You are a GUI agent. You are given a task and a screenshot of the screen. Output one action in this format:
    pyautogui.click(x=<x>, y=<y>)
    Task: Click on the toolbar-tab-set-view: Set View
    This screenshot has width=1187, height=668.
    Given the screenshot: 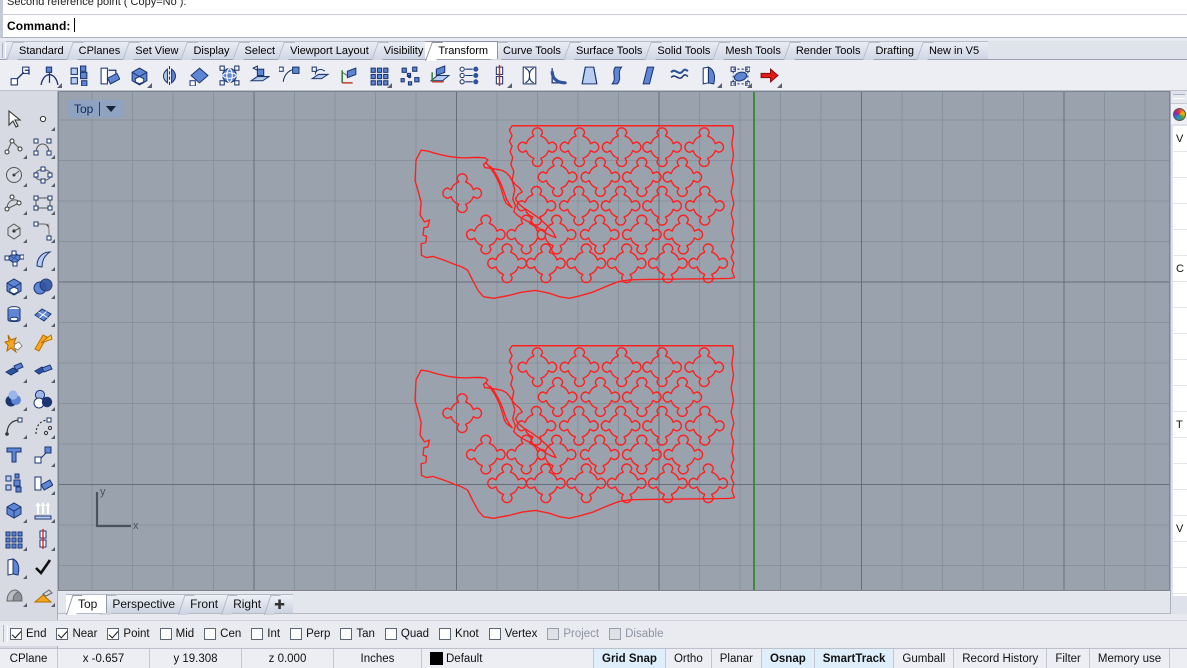 What is the action you would take?
    pyautogui.click(x=155, y=50)
    